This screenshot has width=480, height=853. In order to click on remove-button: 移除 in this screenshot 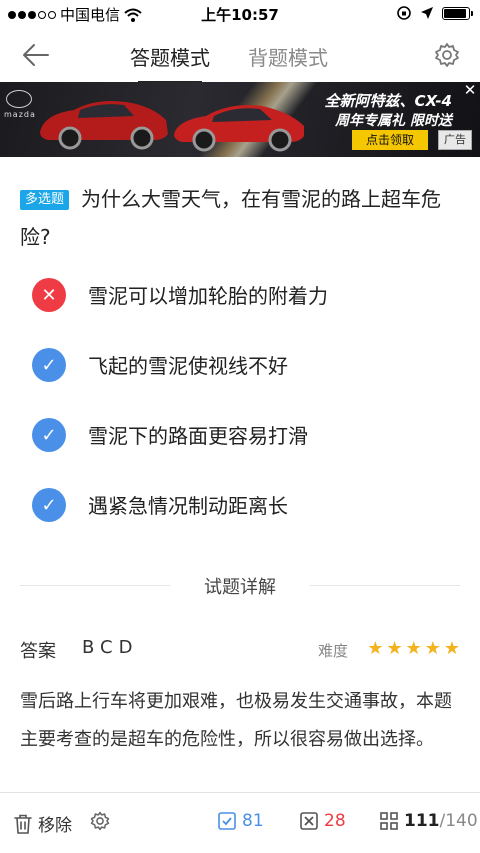, I will do `click(43, 823)`.